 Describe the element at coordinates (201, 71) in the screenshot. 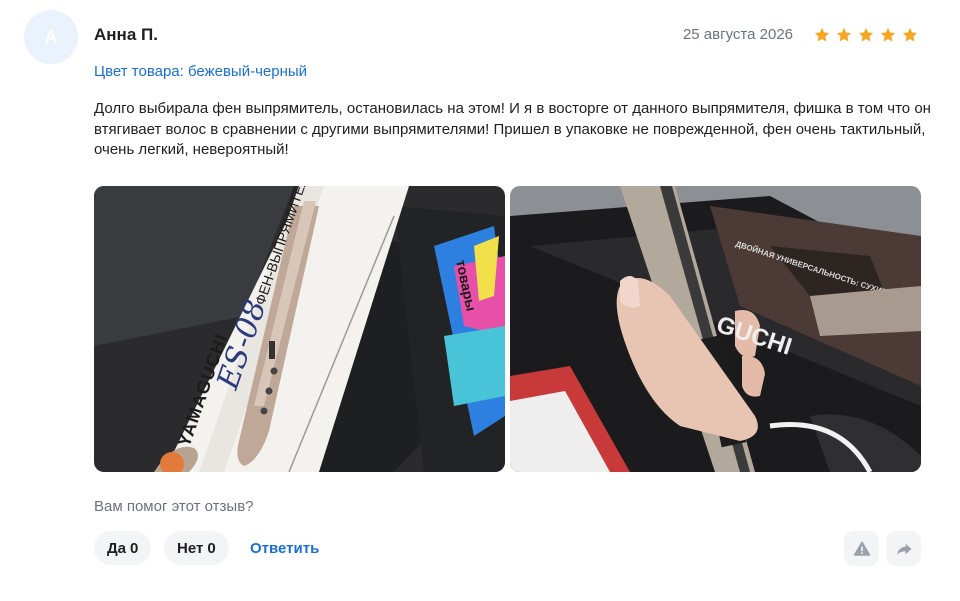

I see `product-variant: Цвет товара: бежевый-черный` at that location.